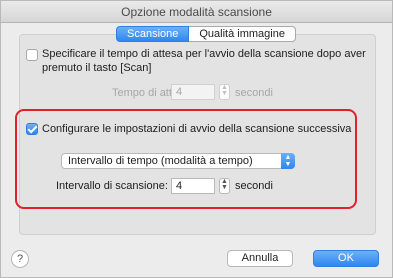 This screenshot has width=393, height=278. Describe the element at coordinates (254, 93) in the screenshot. I see `wait-time-unit: secondi` at that location.